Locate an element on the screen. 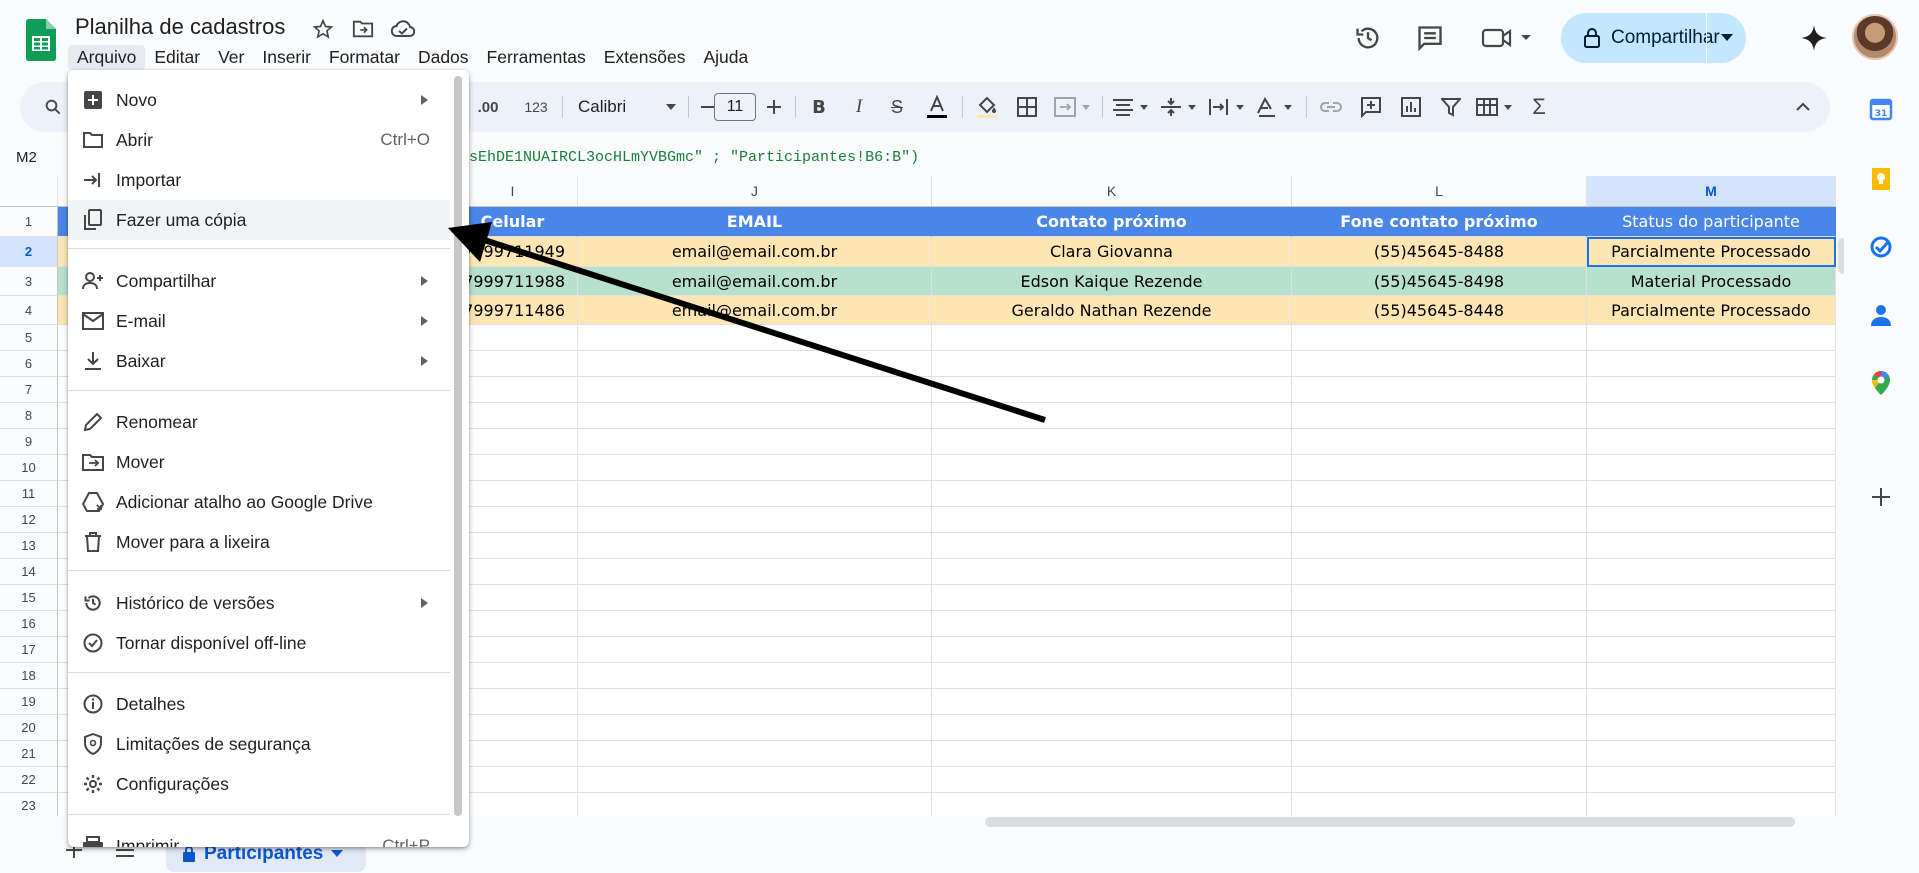  cell-fone: (55)45645-8448 is located at coordinates (1439, 310).